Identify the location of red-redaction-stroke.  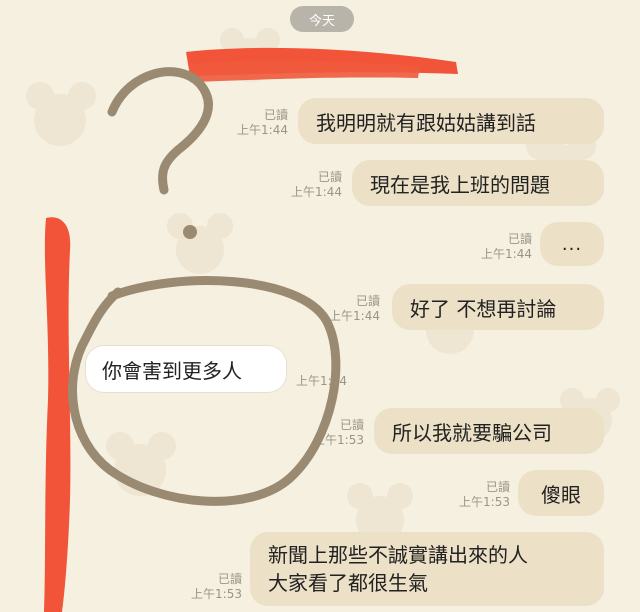
(57, 414).